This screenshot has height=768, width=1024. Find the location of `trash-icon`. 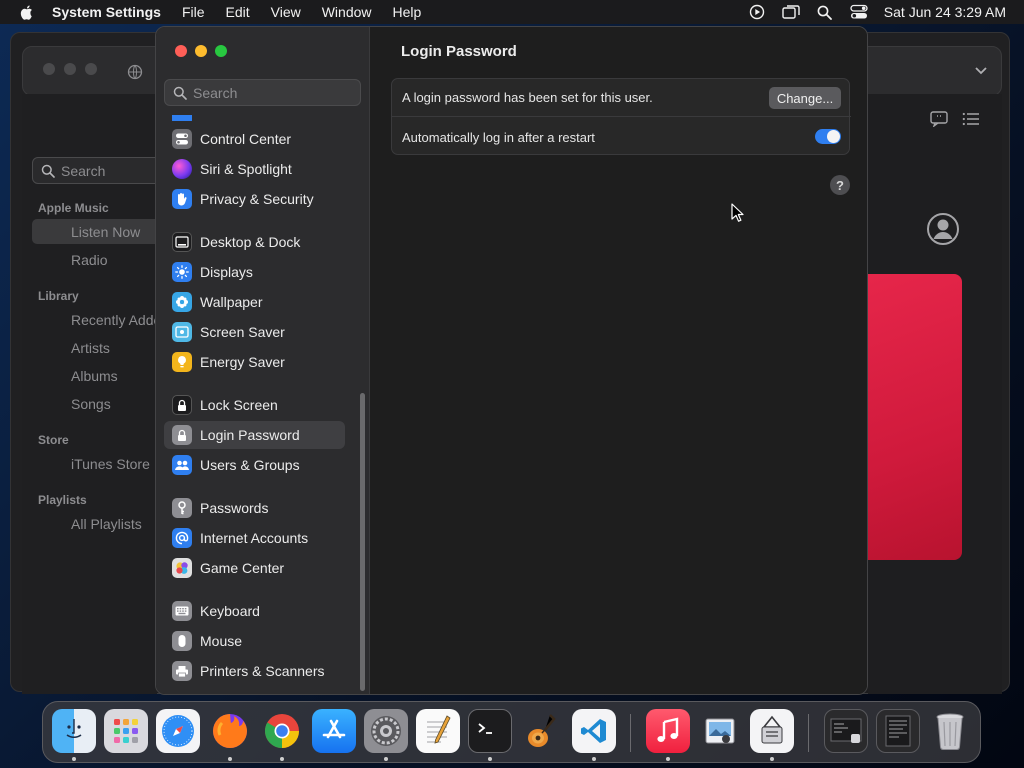

trash-icon is located at coordinates (950, 731).